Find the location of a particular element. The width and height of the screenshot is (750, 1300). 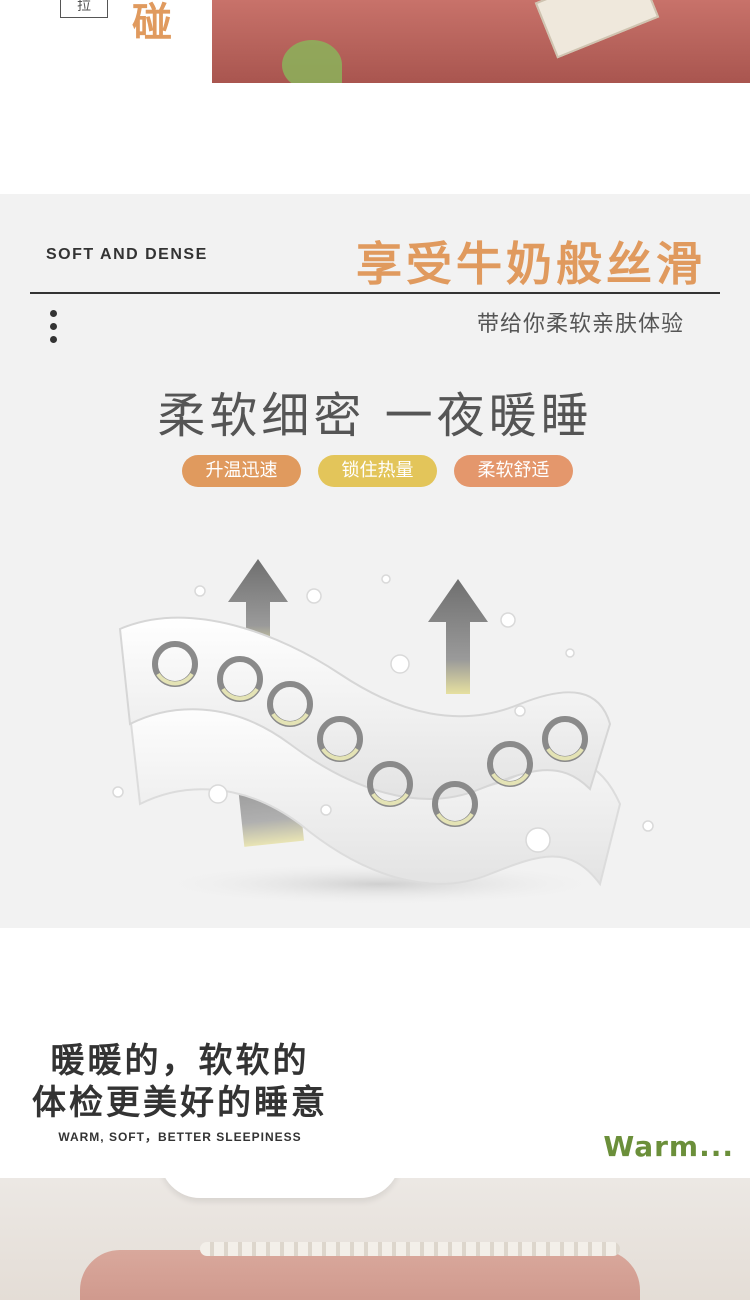

section-subtitle: 带给你柔软亲肤体验 is located at coordinates (580, 324).